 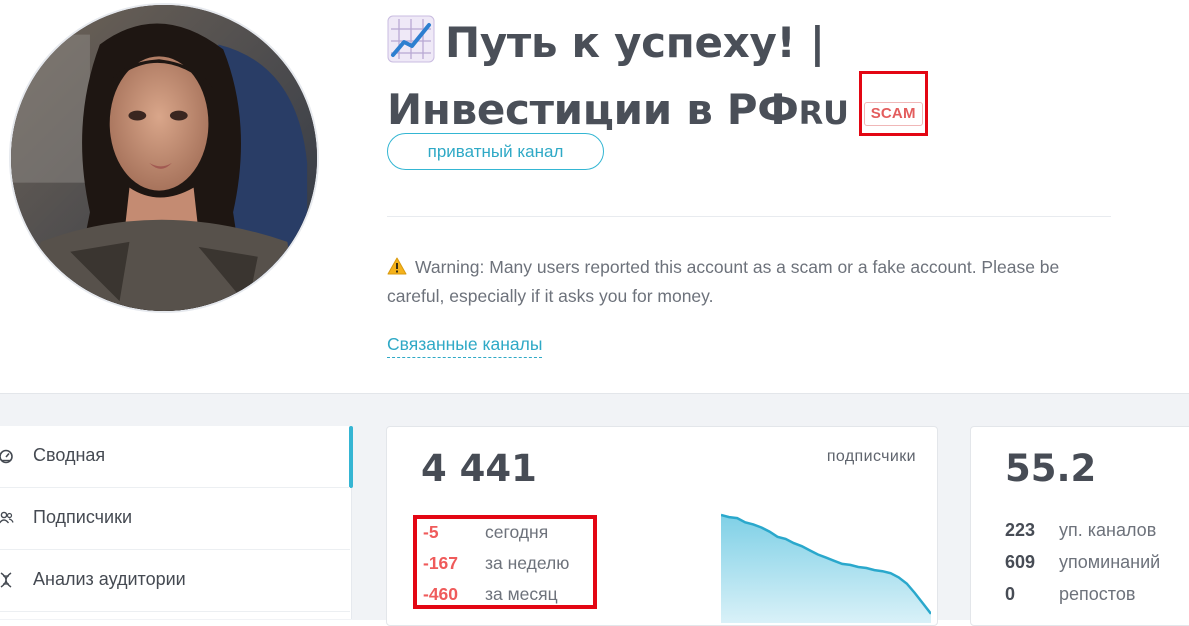 I want to click on sidebar-item-subscribers: Подписчики, so click(x=175, y=519).